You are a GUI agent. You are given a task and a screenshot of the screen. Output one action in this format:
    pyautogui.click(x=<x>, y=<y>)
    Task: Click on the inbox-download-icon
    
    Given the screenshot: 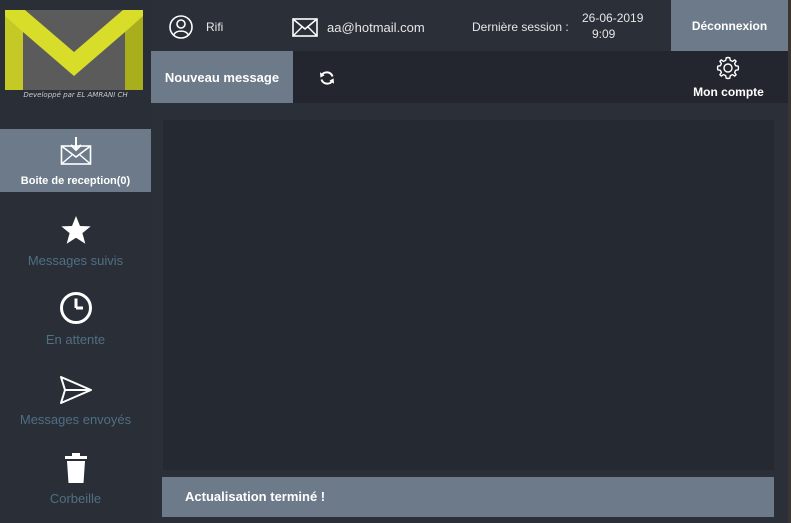 What is the action you would take?
    pyautogui.click(x=75, y=149)
    